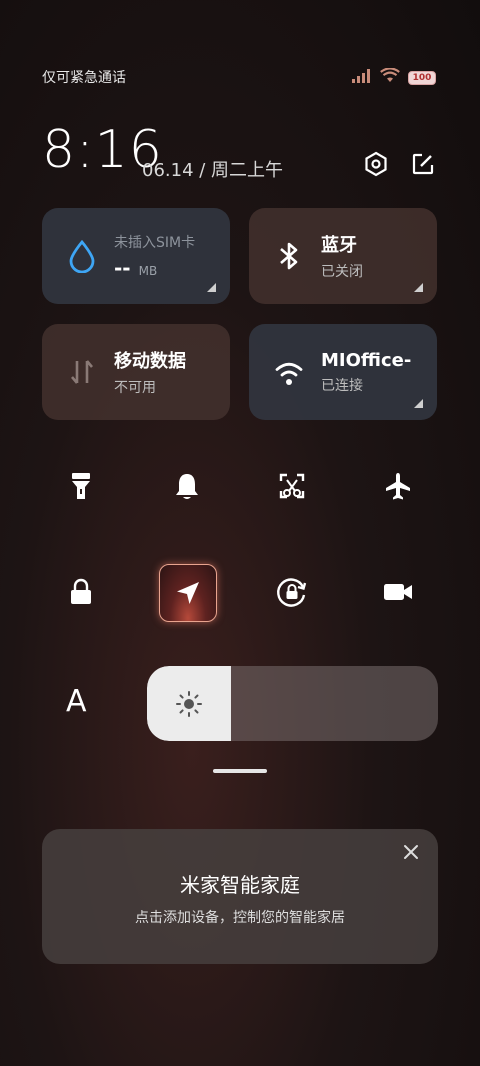  Describe the element at coordinates (135, 388) in the screenshot. I see `mobile-data-status: 不可用` at that location.